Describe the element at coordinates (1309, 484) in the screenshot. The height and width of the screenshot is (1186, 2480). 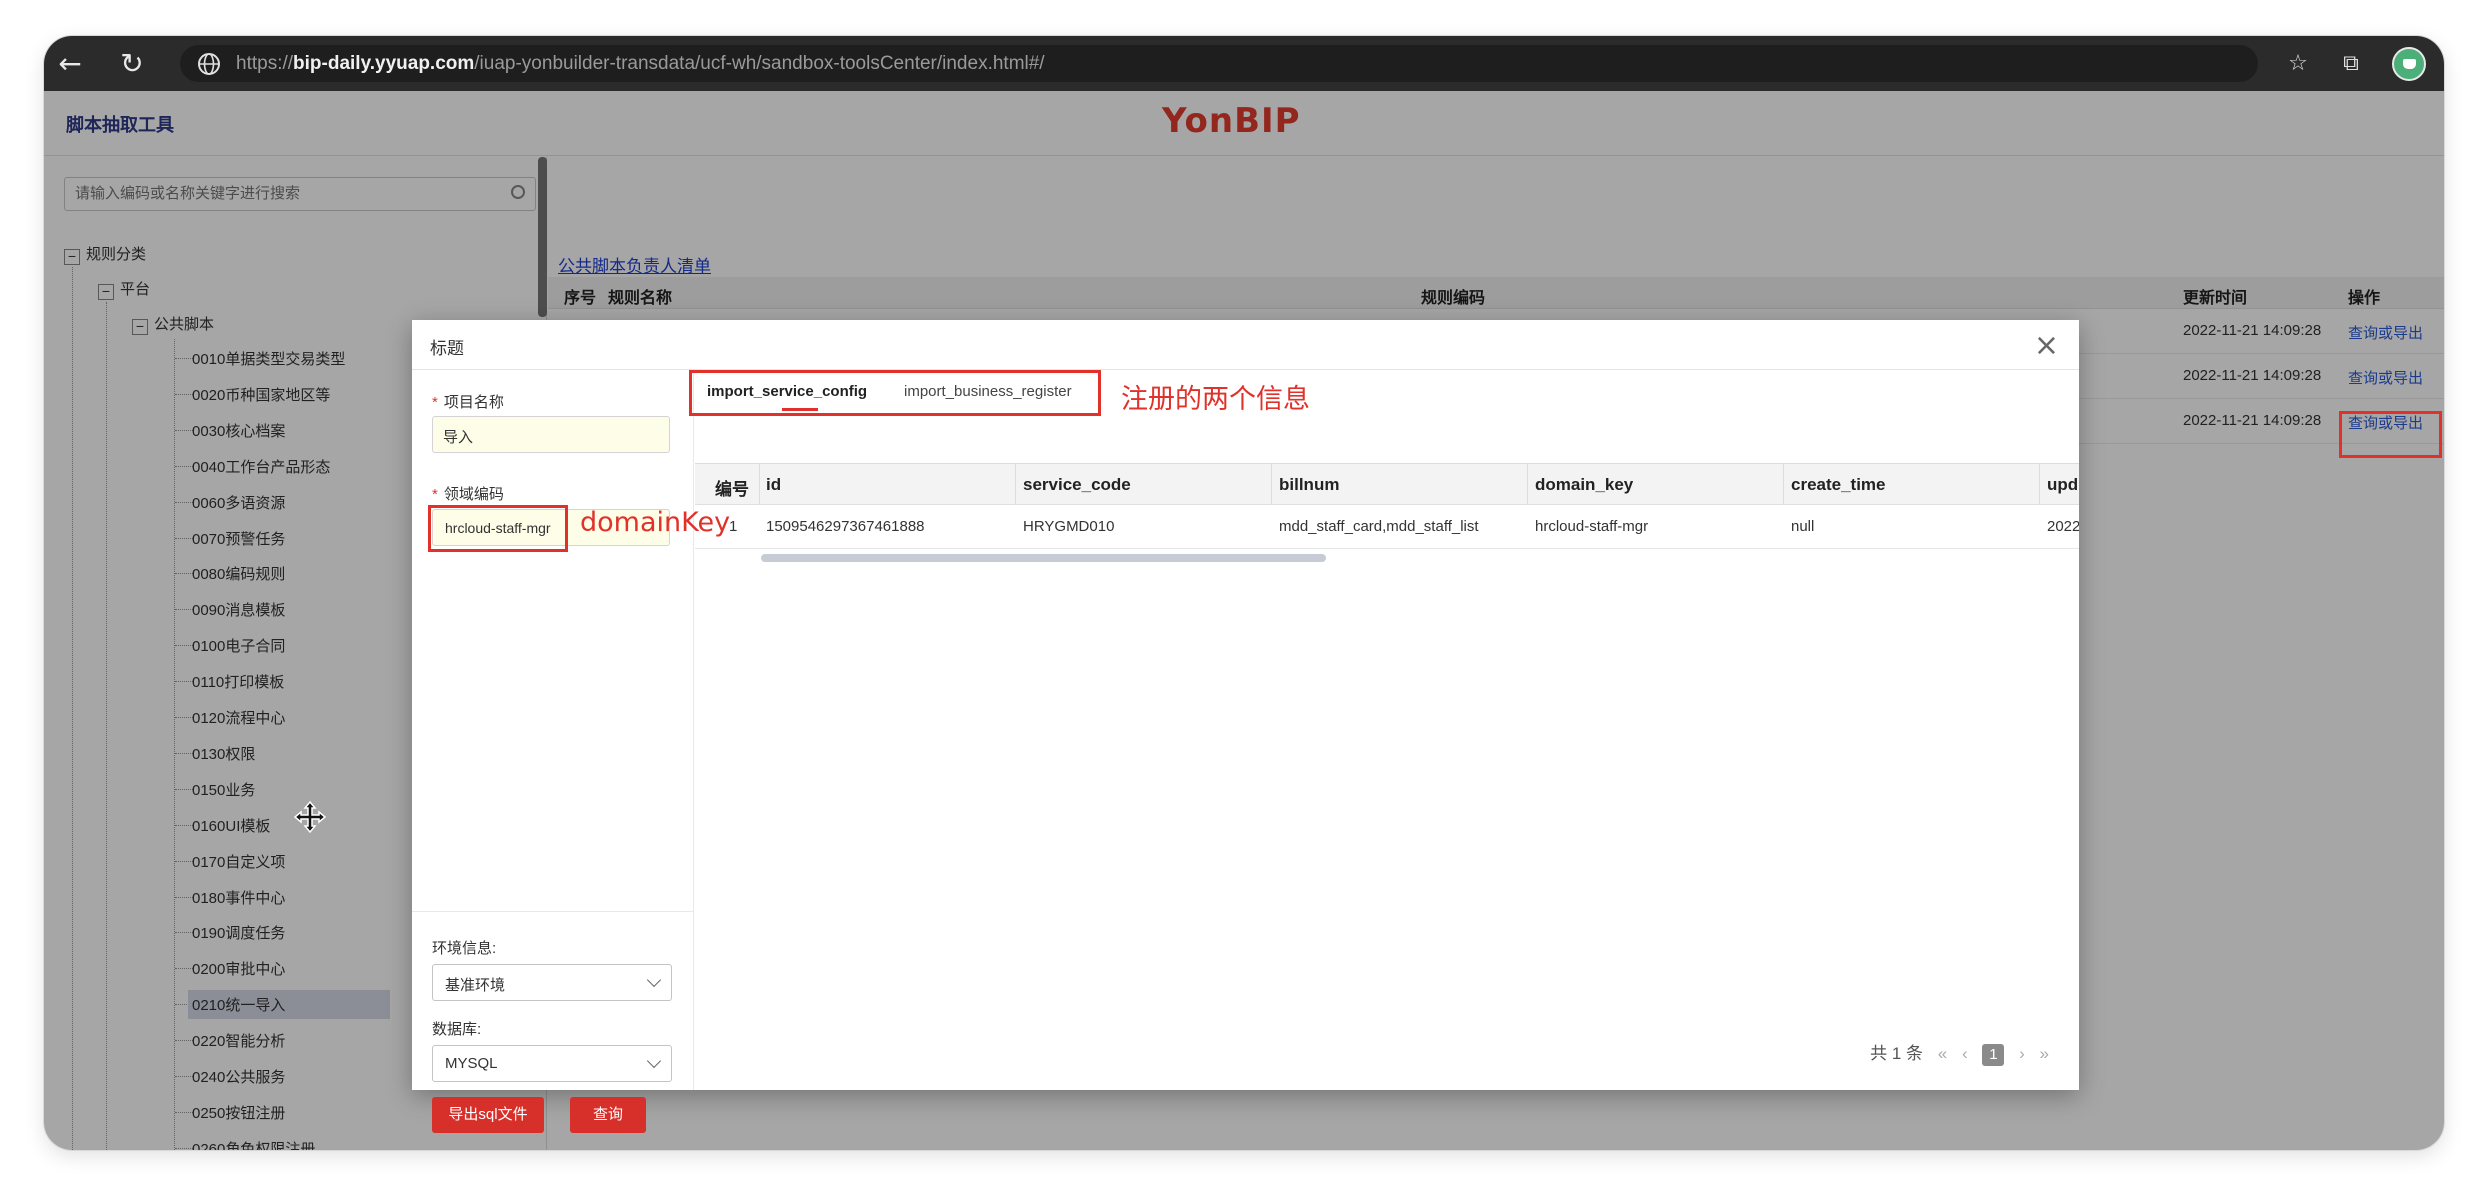
I see `grid-col-billnum: billnum` at that location.